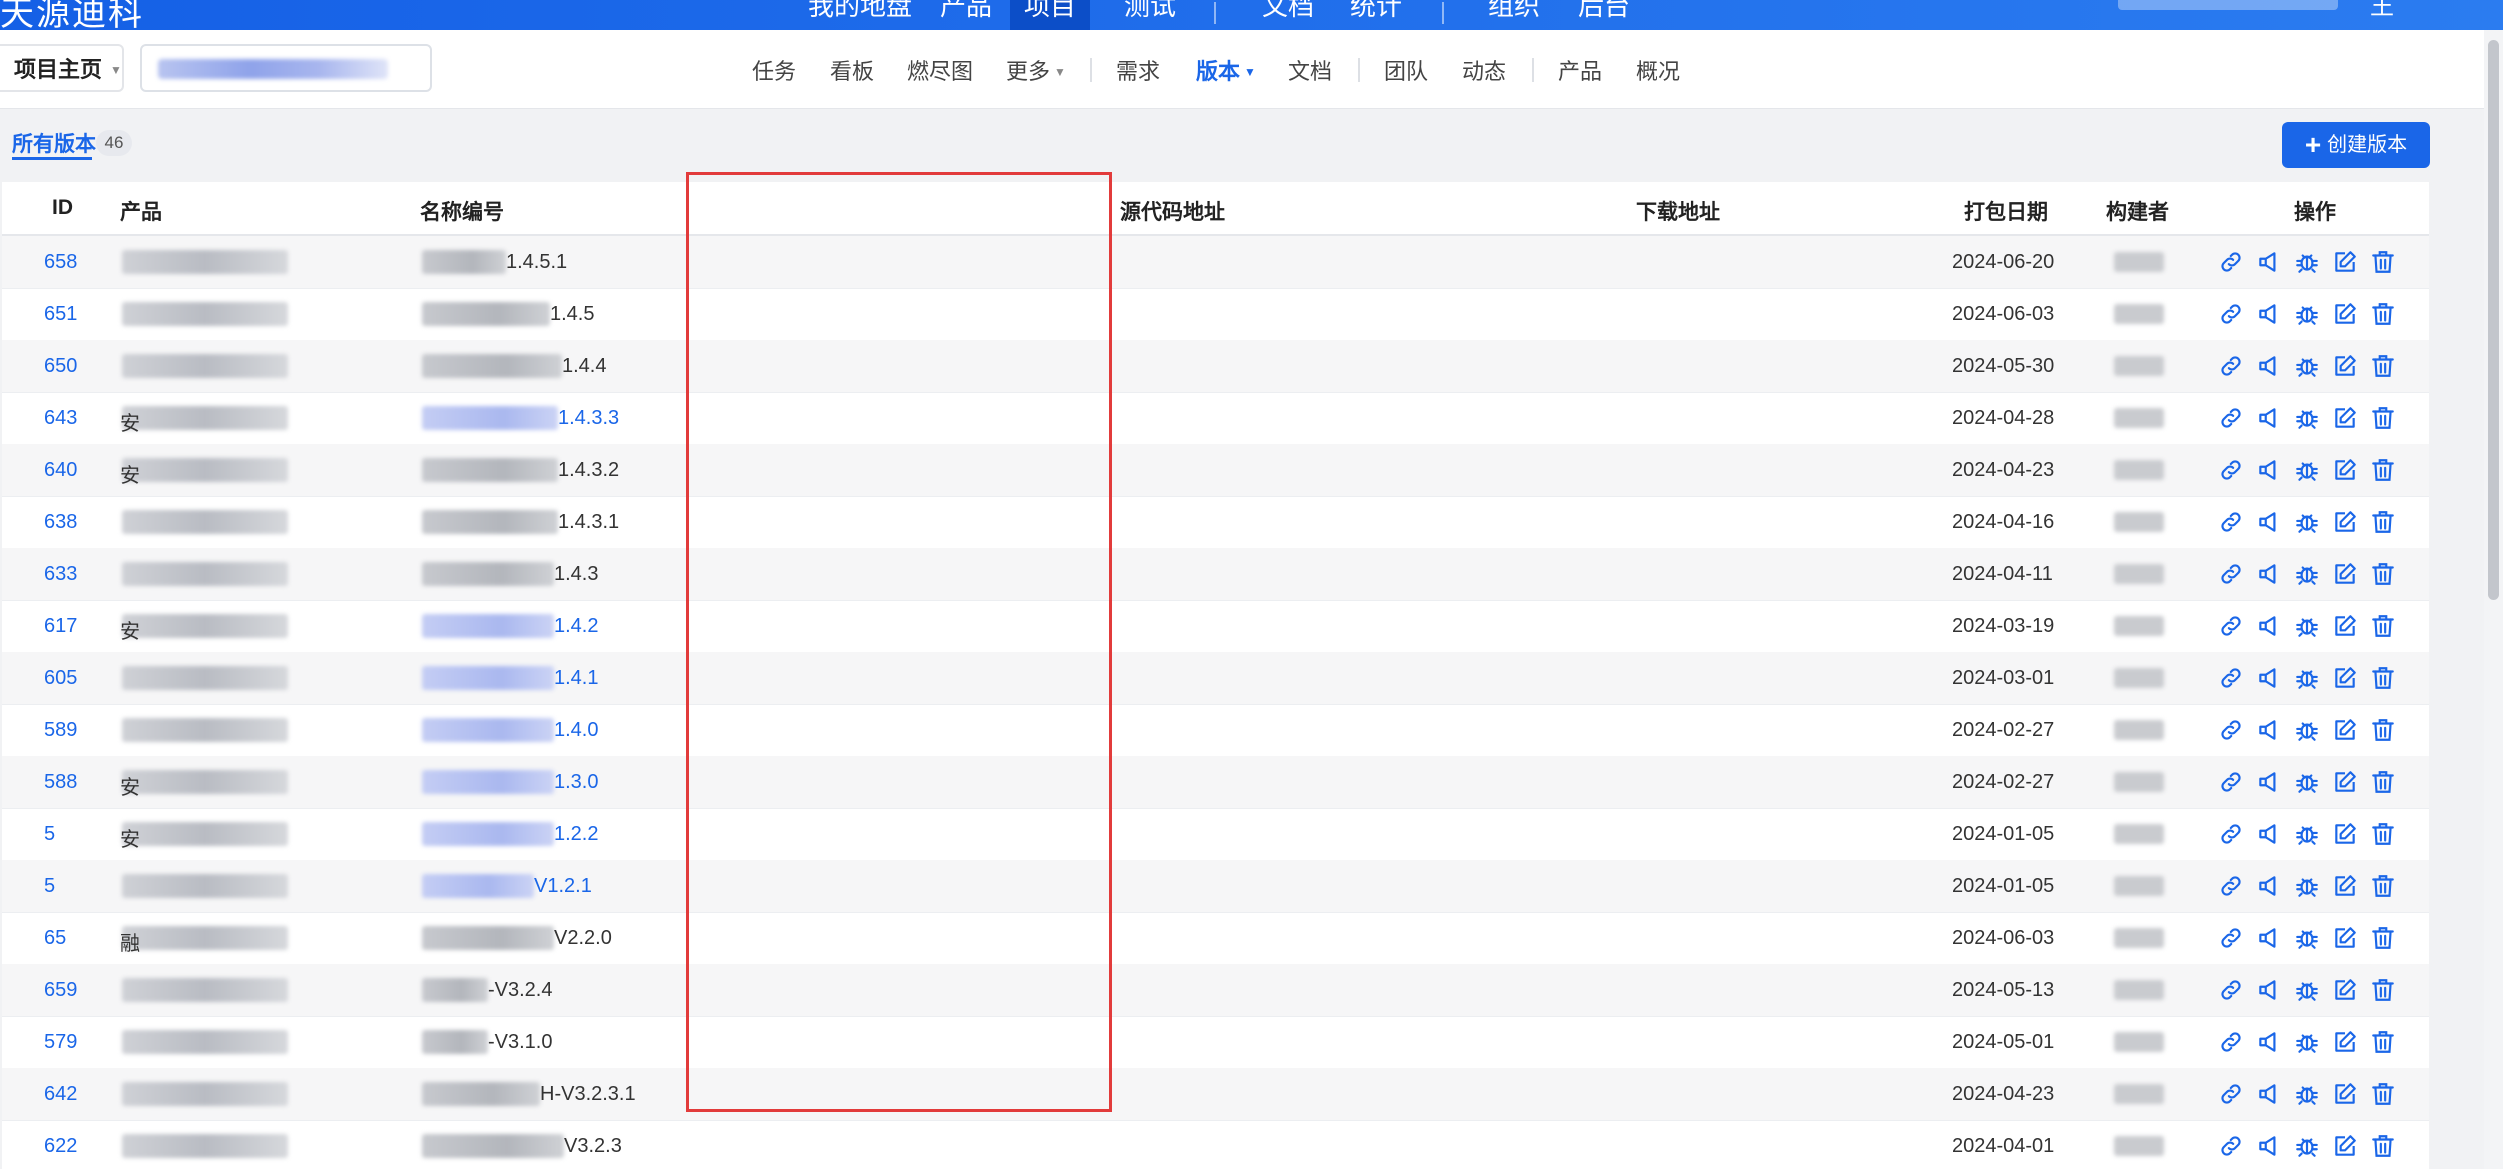  Describe the element at coordinates (1514, 11) in the screenshot. I see `nav-org: 组织` at that location.